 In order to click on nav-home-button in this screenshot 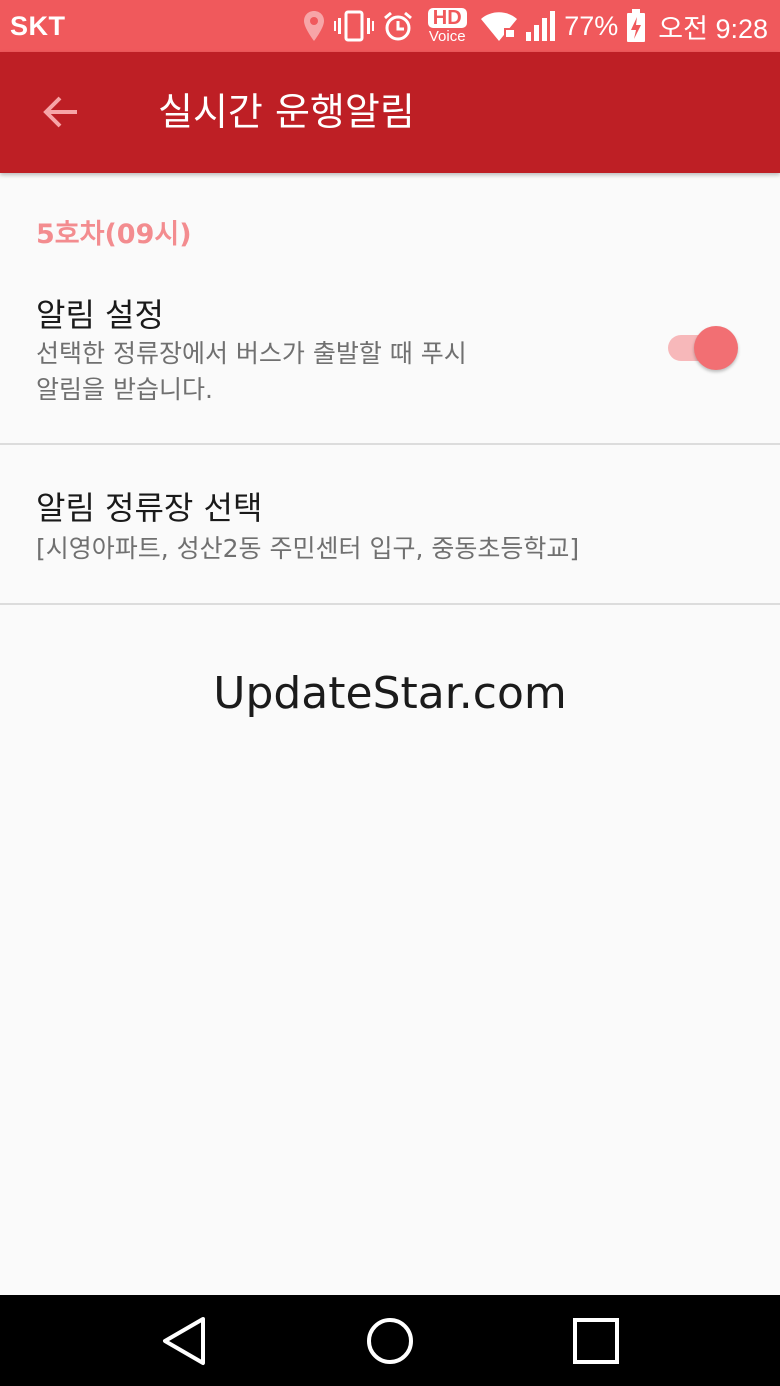, I will do `click(390, 1341)`.